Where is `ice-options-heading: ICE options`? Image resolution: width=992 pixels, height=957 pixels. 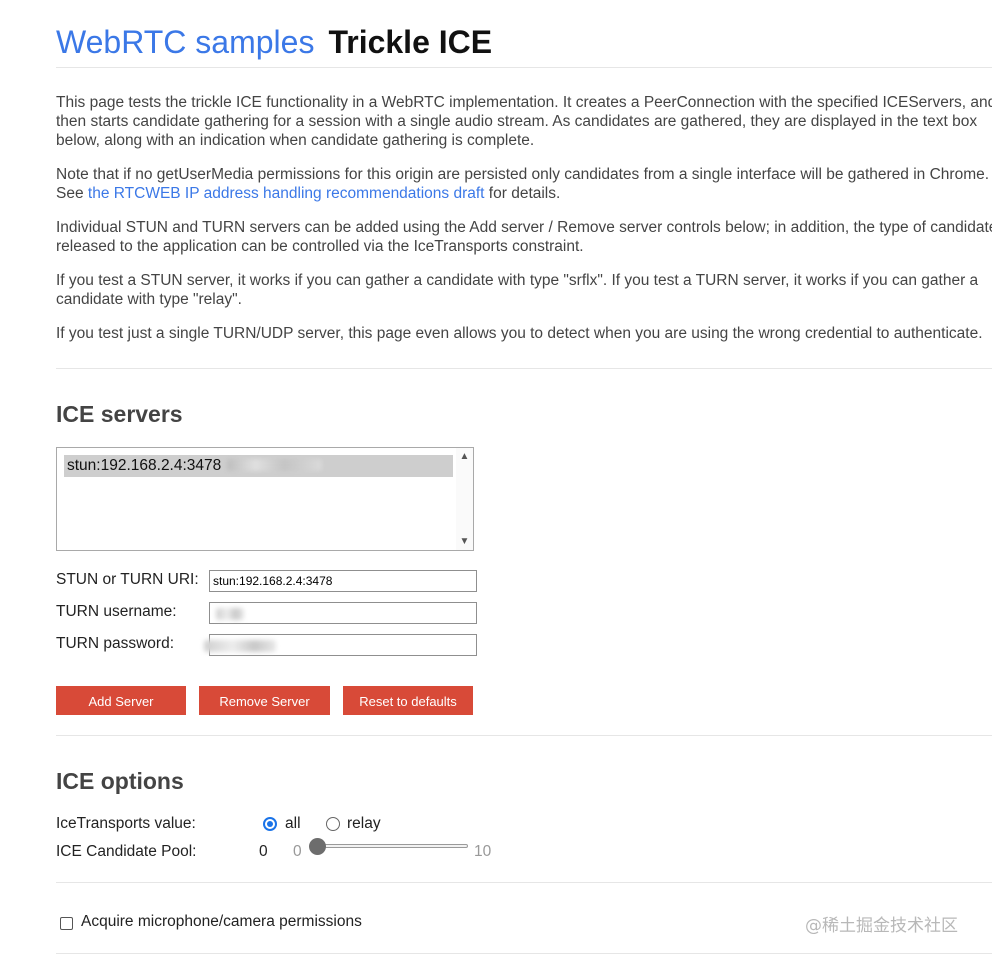
ice-options-heading: ICE options is located at coordinates (120, 781).